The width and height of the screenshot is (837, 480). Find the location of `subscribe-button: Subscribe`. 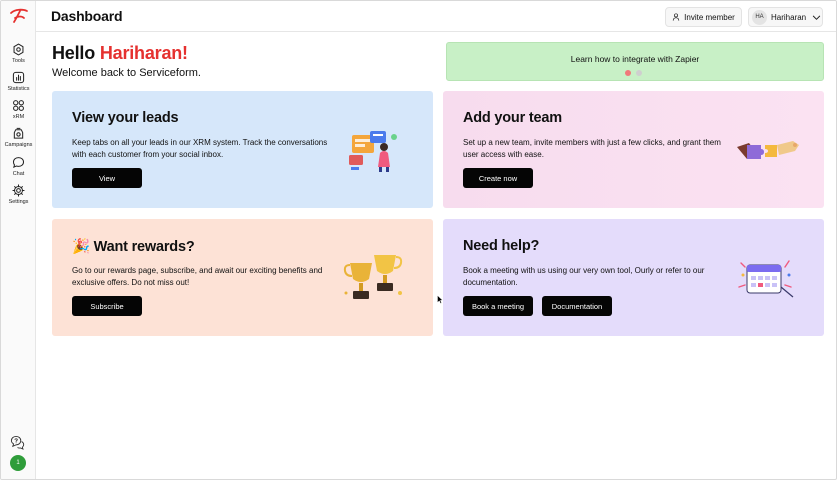

subscribe-button: Subscribe is located at coordinates (107, 306).